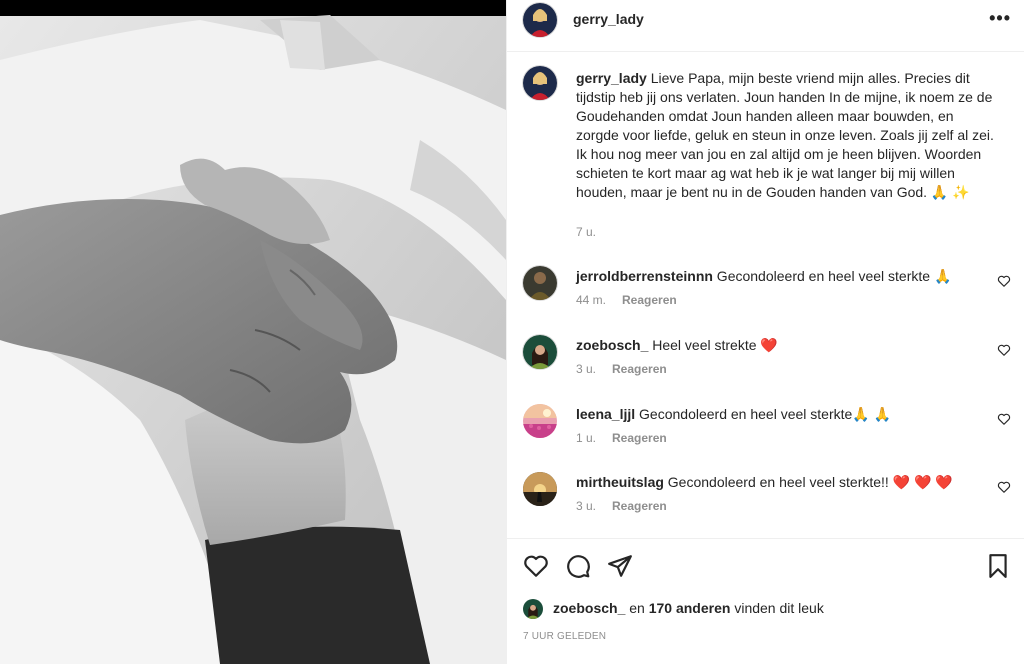  I want to click on likes-suffix: vinden dit leuk, so click(777, 608).